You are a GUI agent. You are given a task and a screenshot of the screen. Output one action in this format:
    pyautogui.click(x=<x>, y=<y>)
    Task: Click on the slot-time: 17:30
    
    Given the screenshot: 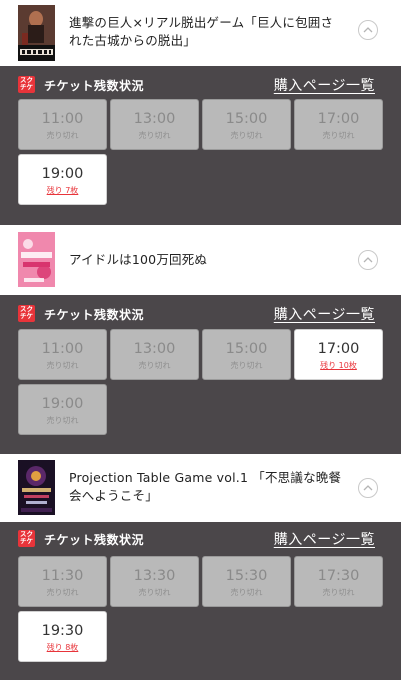 What is the action you would take?
    pyautogui.click(x=338, y=576)
    